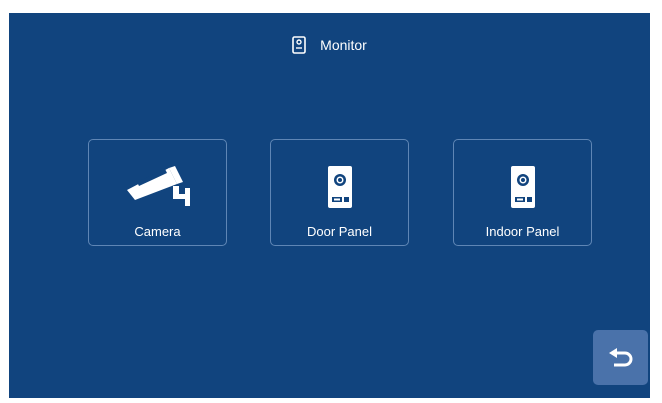 The height and width of the screenshot is (403, 662). I want to click on indoor-panel-icon, so click(522, 187).